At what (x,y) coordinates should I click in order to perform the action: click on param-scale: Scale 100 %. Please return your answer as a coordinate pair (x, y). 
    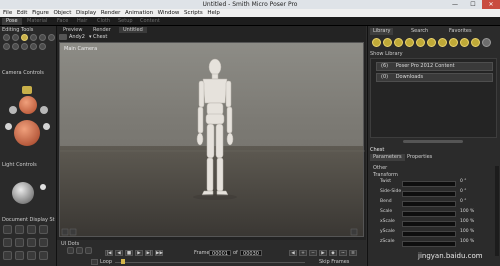
    Looking at the image, I should click on (430, 213).